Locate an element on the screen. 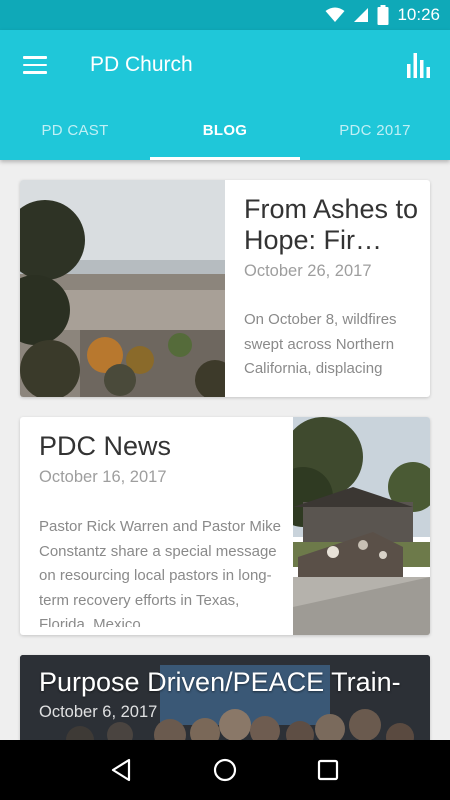  status-bar: 10:26 is located at coordinates (225, 15).